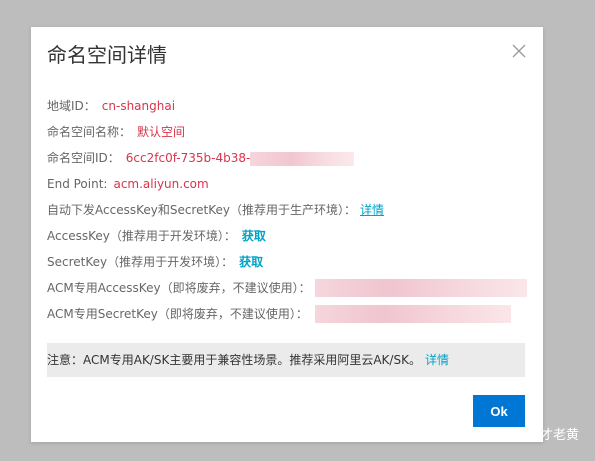  I want to click on notice-details-link: 详情, so click(437, 360).